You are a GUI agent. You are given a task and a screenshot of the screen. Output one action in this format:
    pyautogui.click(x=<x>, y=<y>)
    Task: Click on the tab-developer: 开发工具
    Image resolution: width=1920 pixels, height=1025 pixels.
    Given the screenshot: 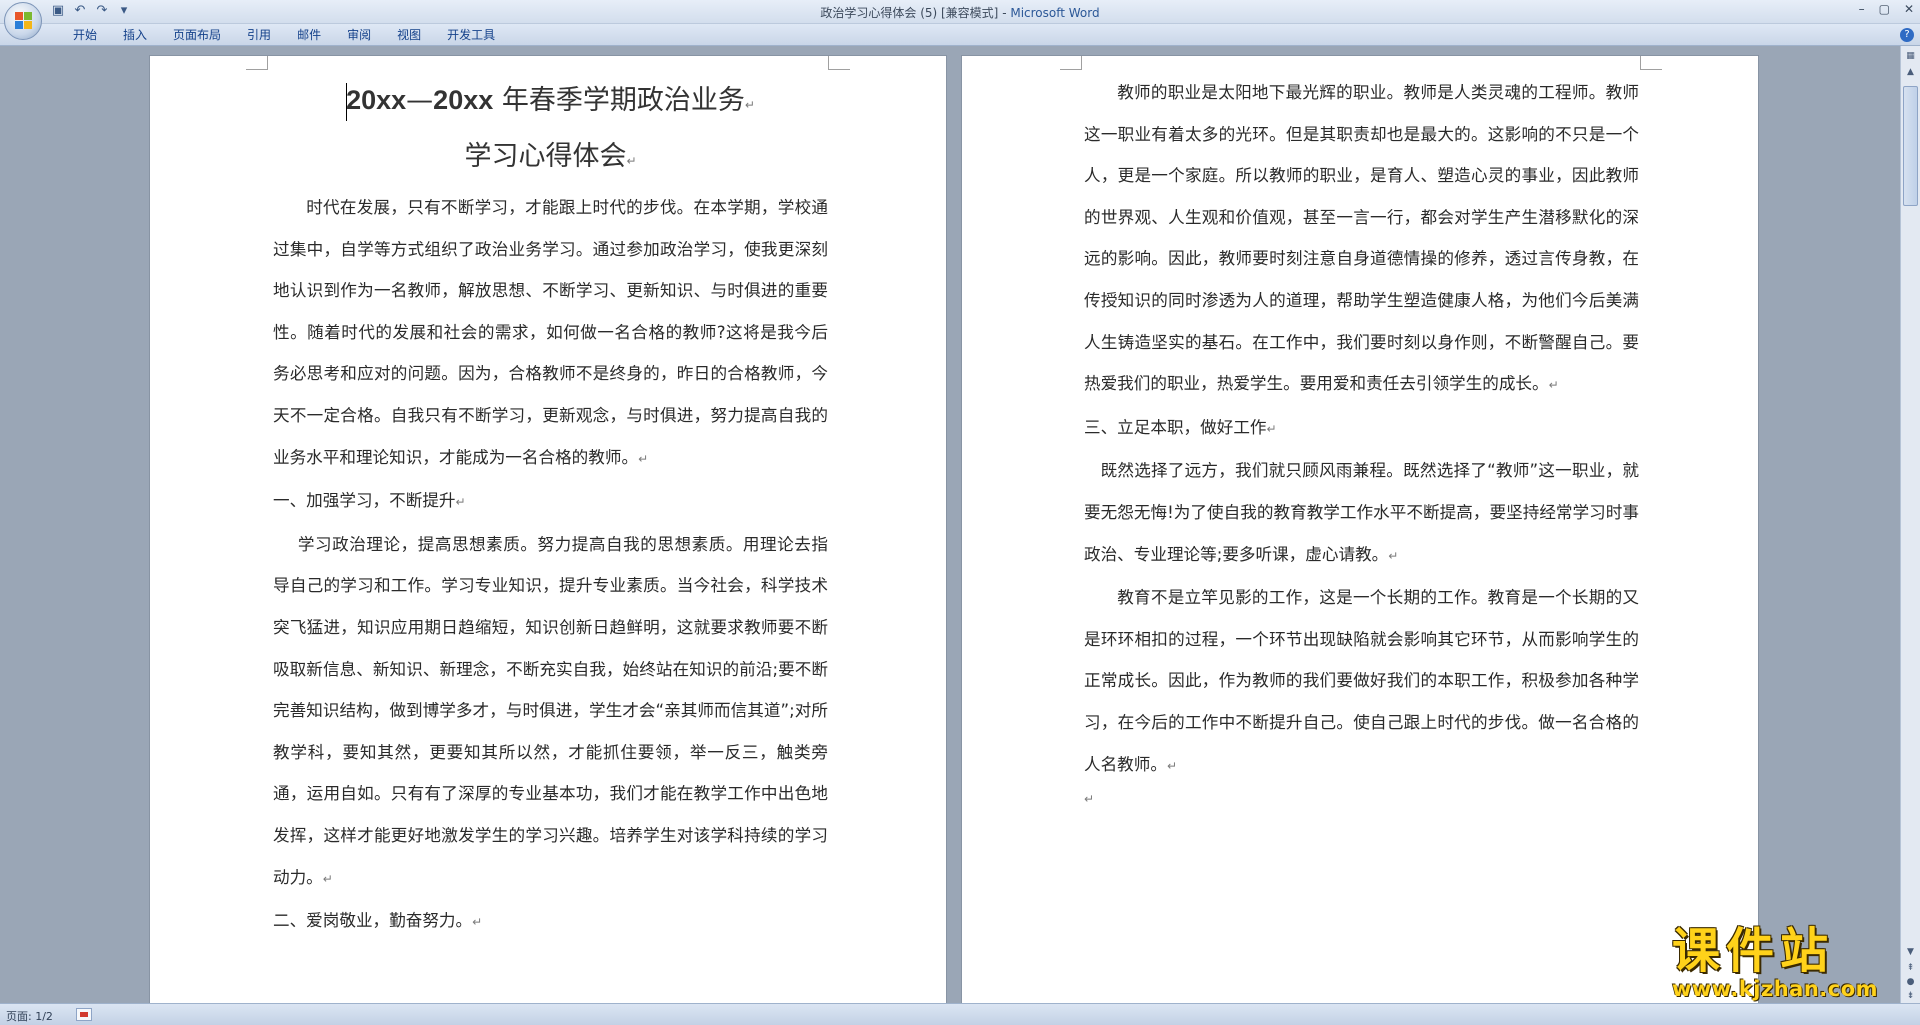 What is the action you would take?
    pyautogui.click(x=471, y=35)
    